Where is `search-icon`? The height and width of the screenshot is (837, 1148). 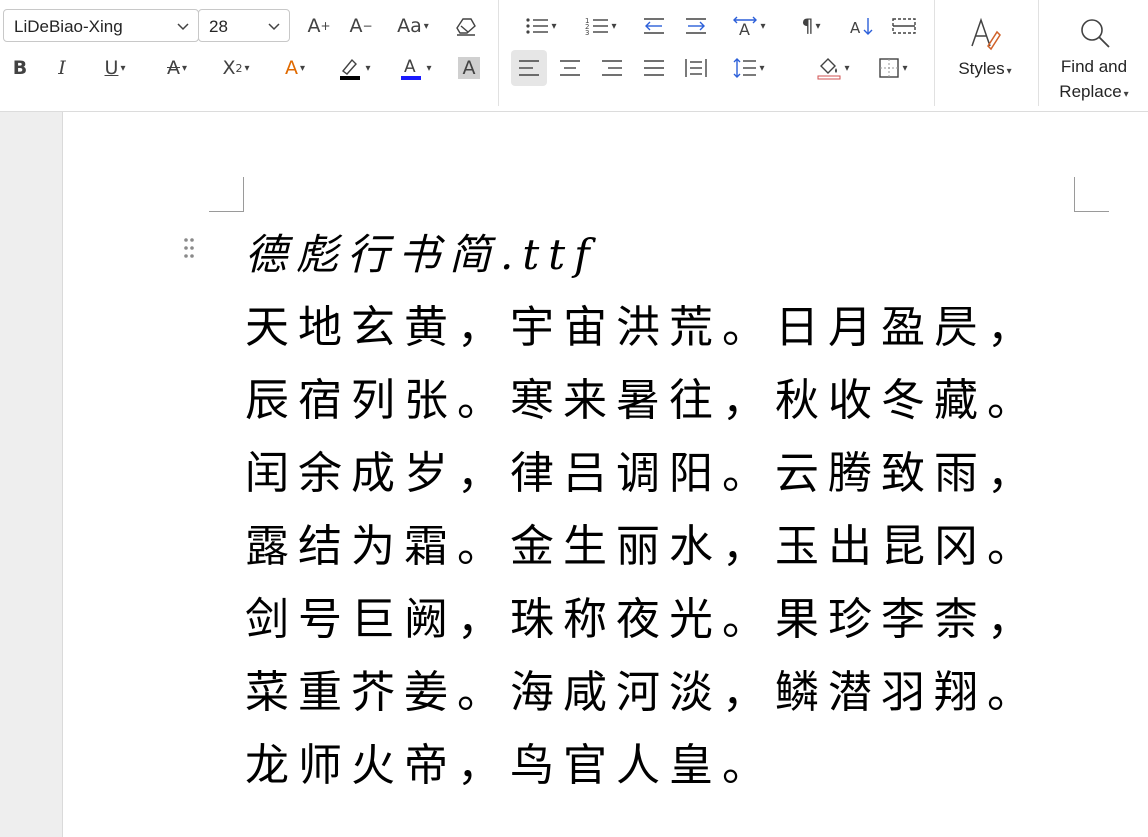 search-icon is located at coordinates (1095, 33).